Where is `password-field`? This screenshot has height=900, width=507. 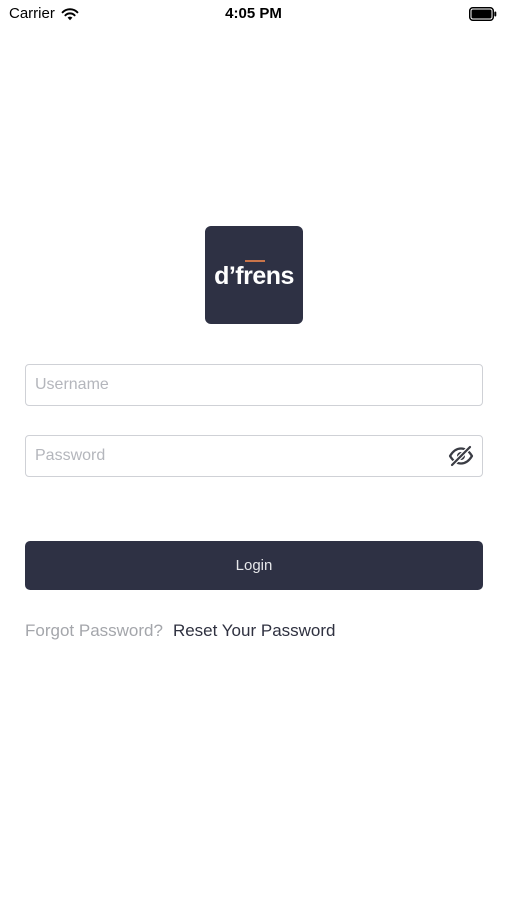
password-field is located at coordinates (254, 456).